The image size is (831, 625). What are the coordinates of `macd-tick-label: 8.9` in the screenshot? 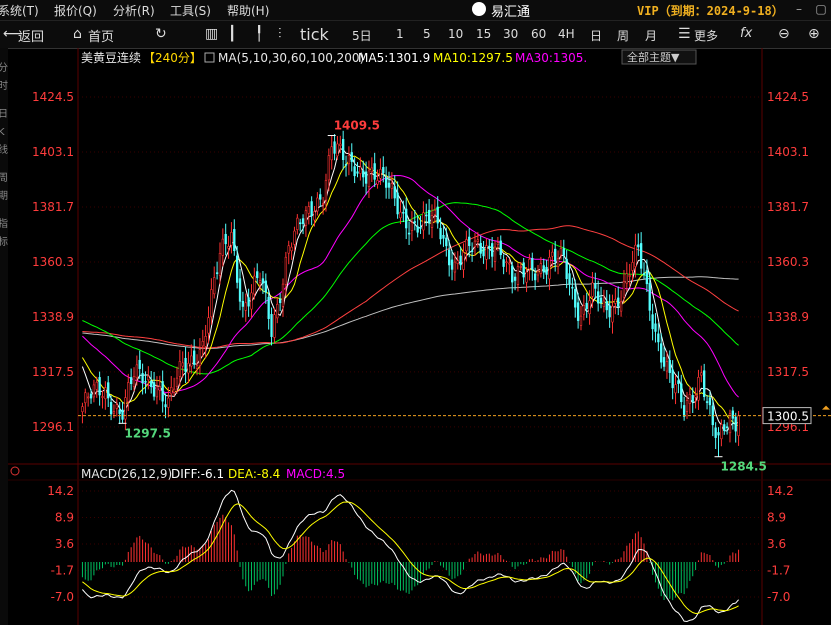 It's located at (64, 518).